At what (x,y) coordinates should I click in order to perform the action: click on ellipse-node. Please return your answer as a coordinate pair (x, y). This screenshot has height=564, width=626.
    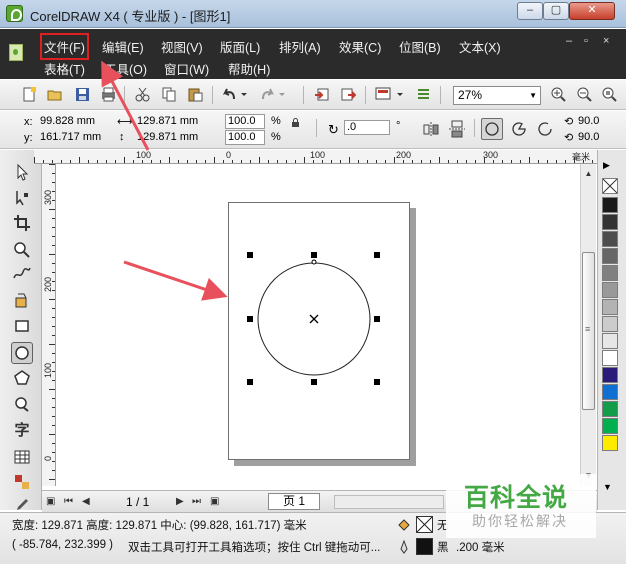
    Looking at the image, I should click on (314, 262).